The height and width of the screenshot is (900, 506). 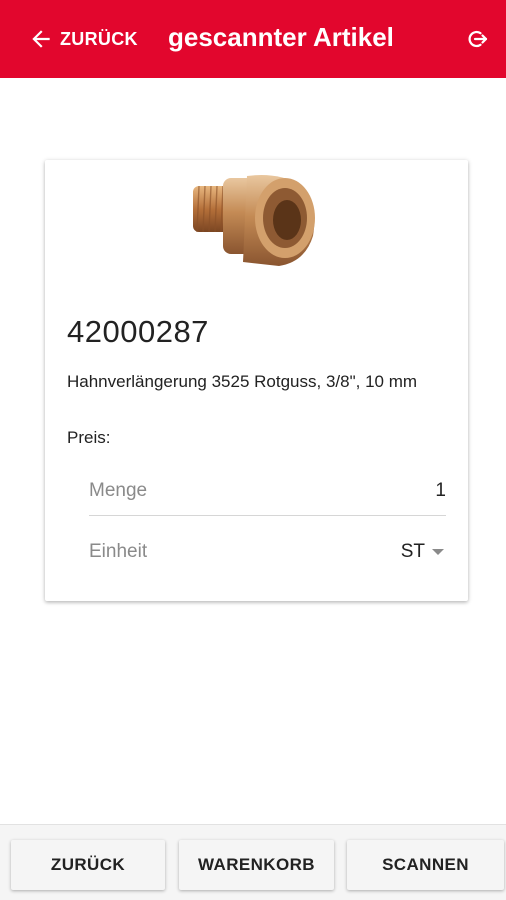 I want to click on arrow-left-icon, so click(x=41, y=39).